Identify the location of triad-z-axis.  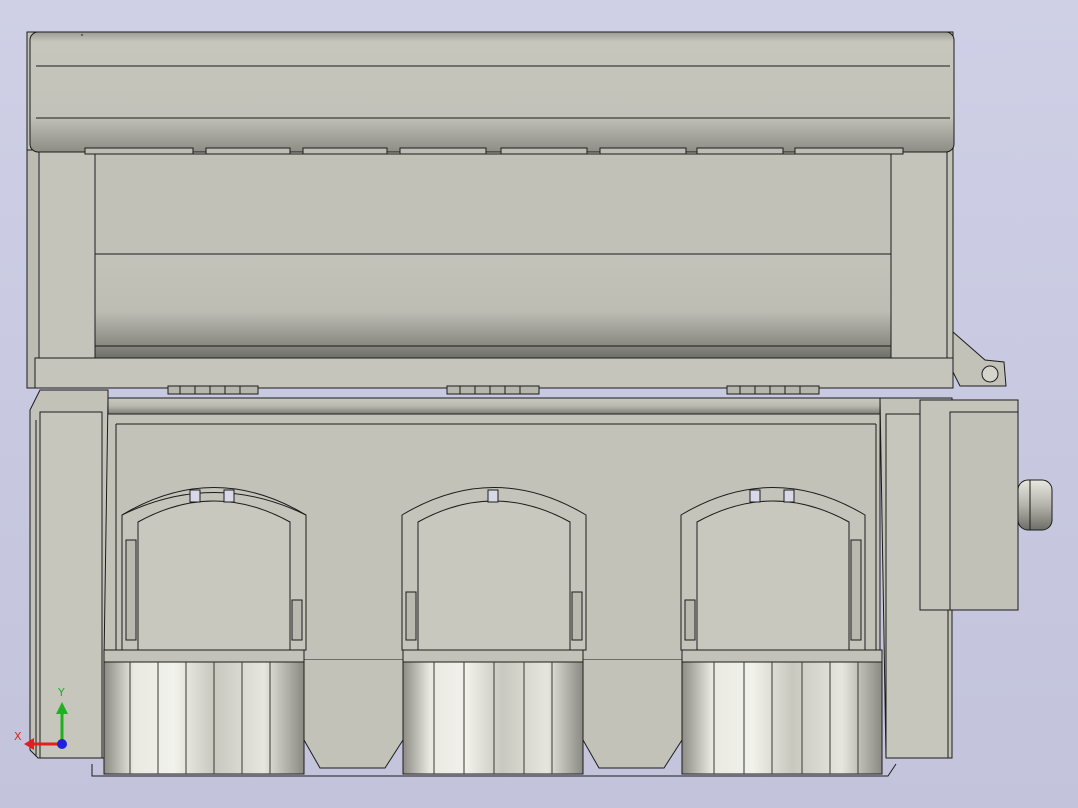
(62, 744).